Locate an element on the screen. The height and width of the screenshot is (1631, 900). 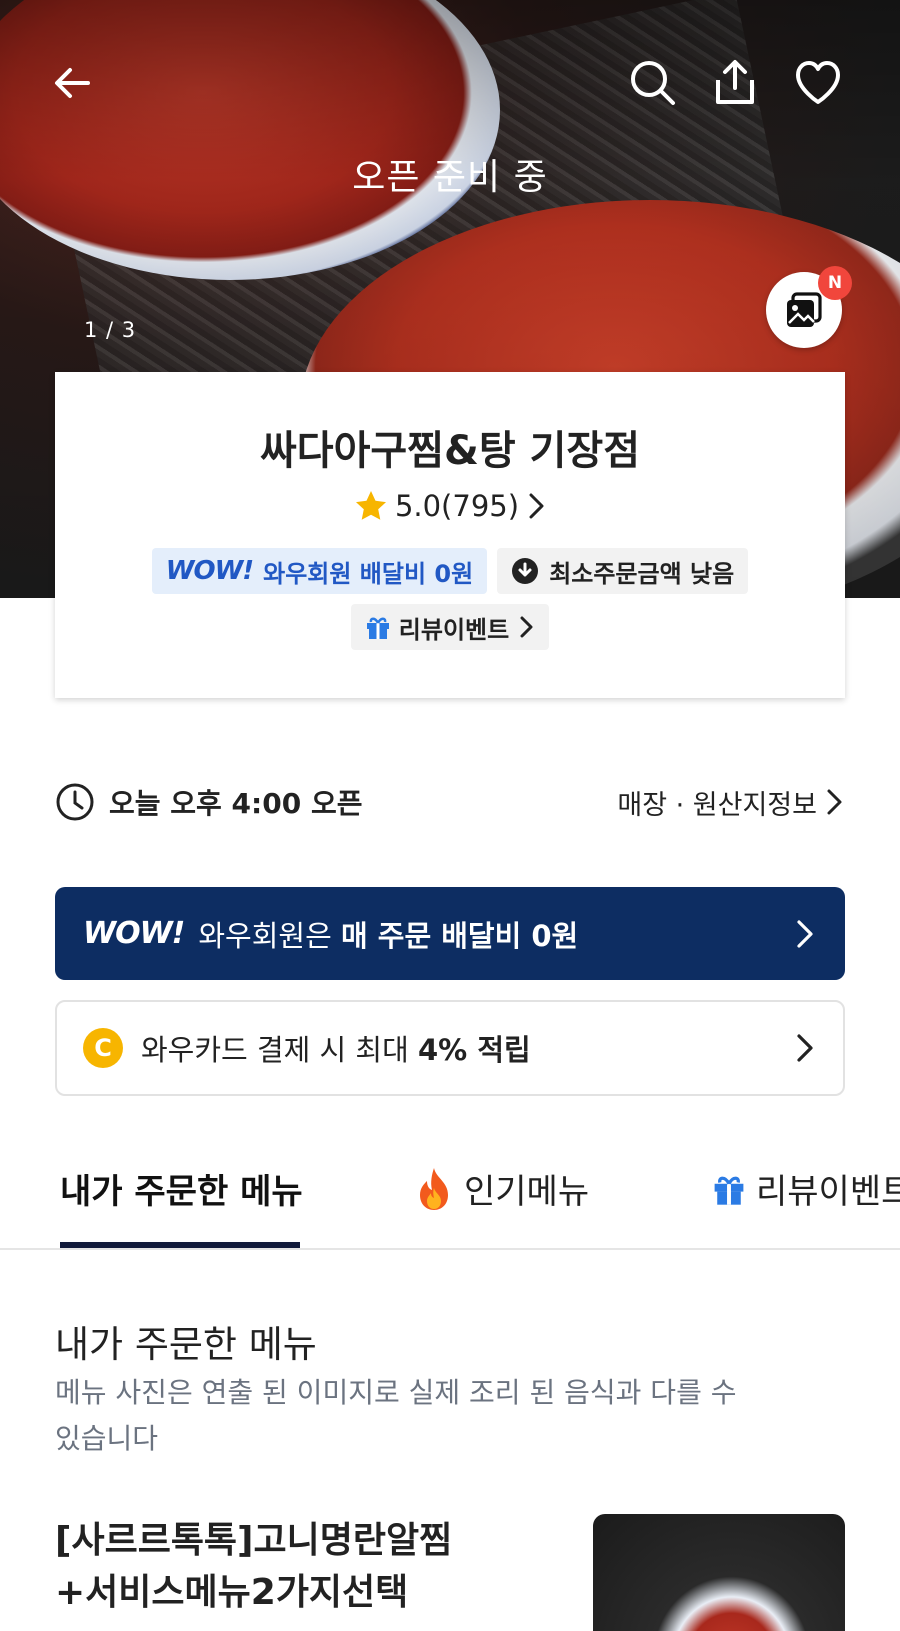
wow-card-promo: C 와우카드 결제 시 최대 4% 적립 is located at coordinates (450, 1048).